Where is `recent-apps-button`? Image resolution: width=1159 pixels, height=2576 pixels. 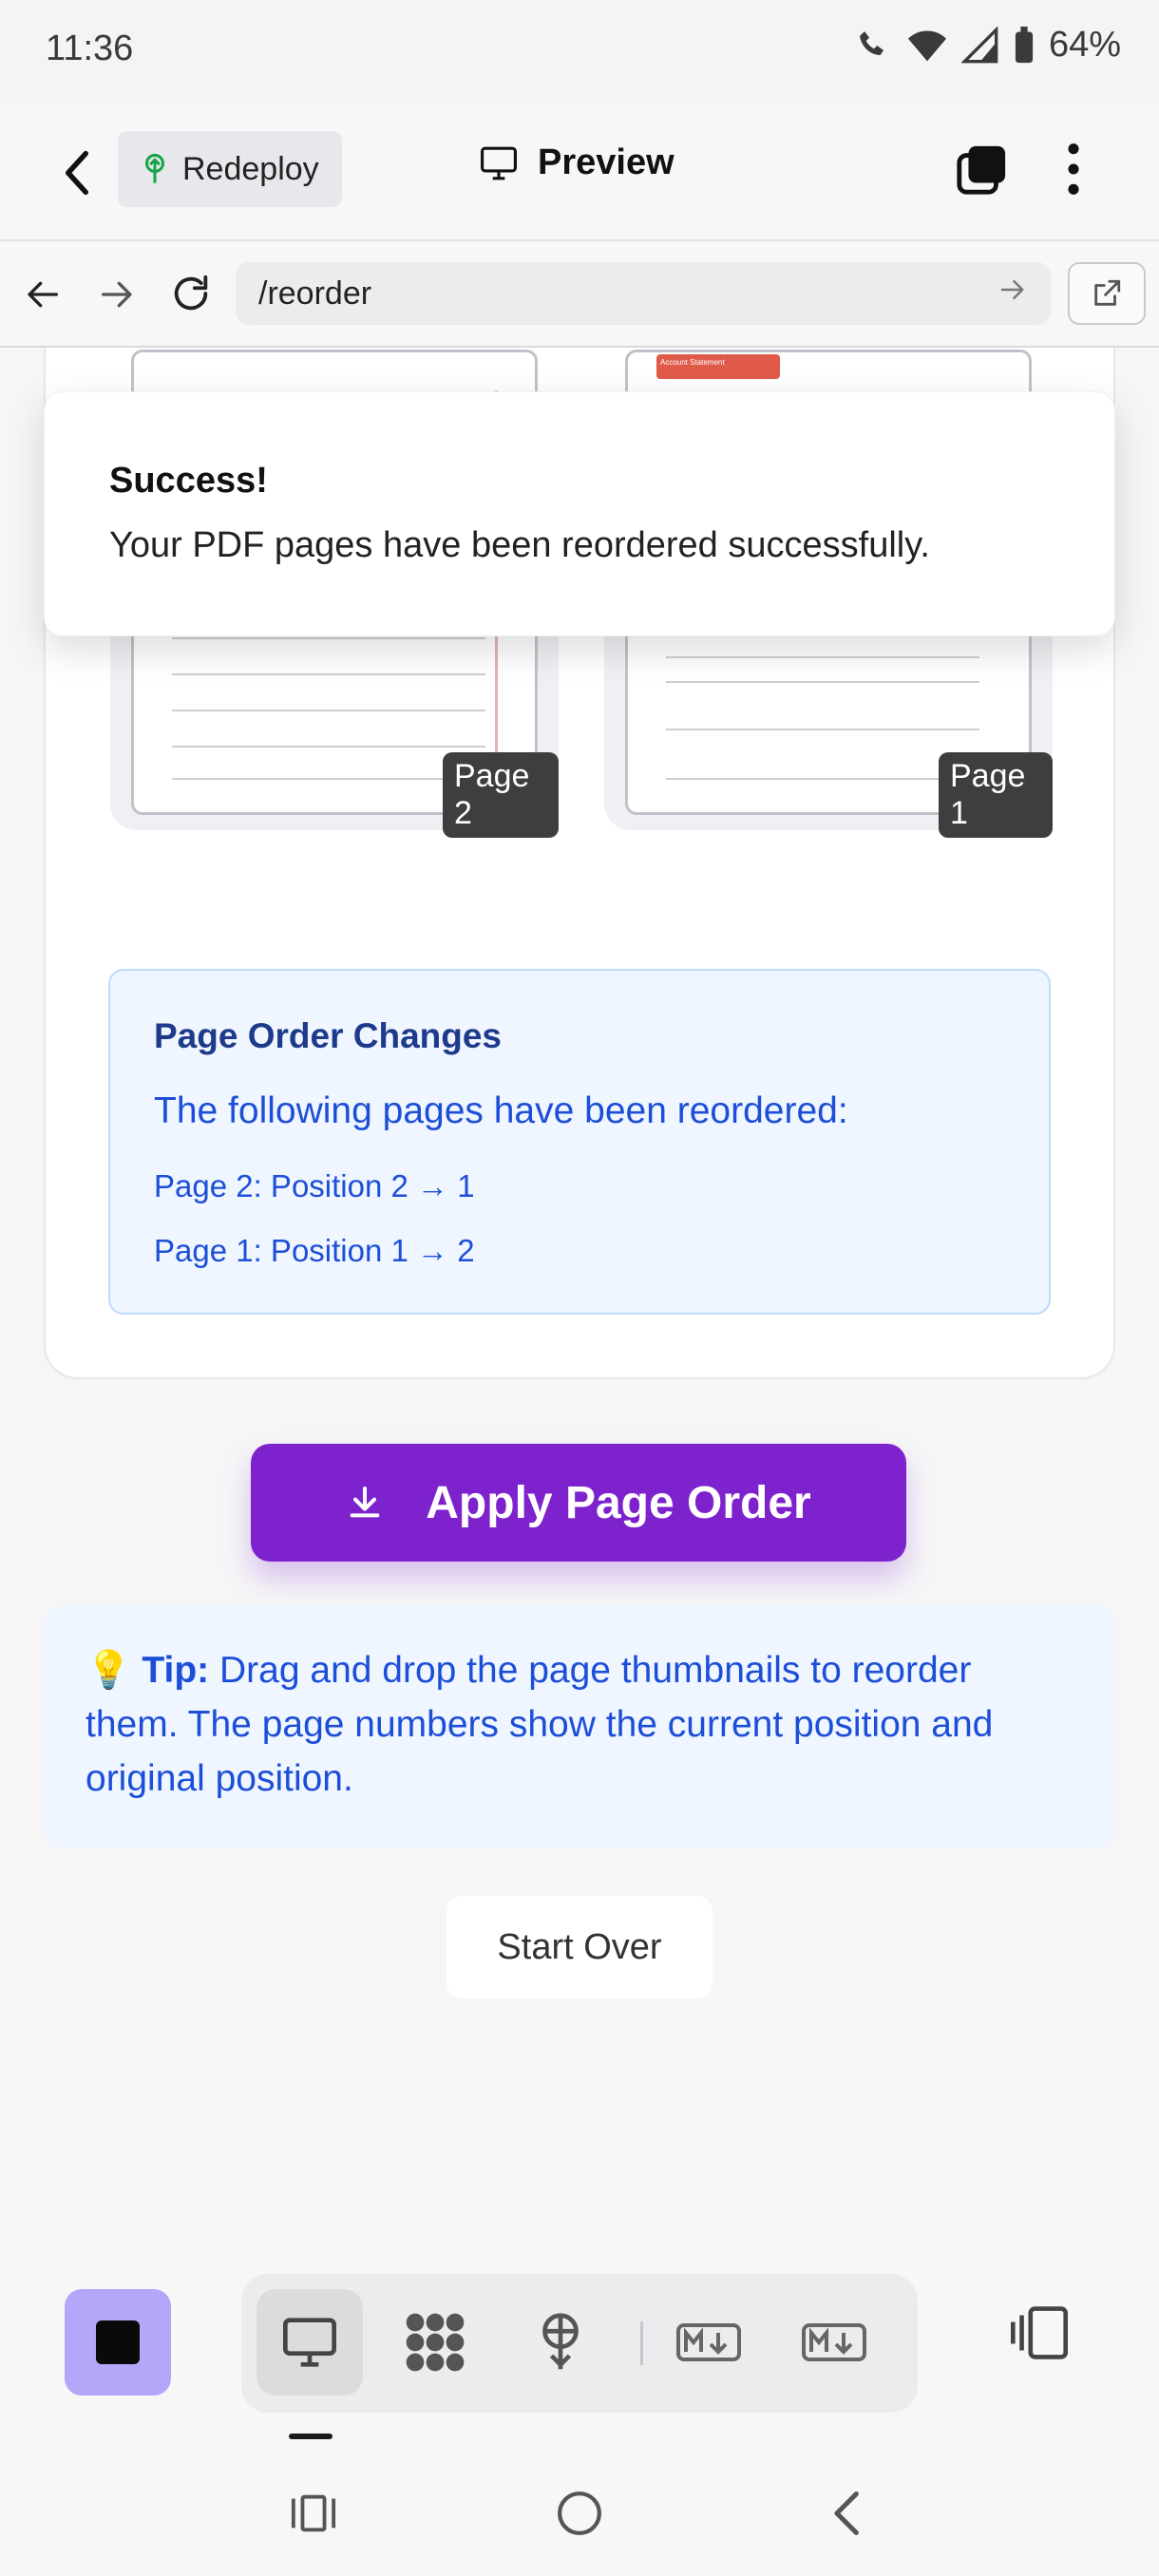
recent-apps-button is located at coordinates (314, 2513).